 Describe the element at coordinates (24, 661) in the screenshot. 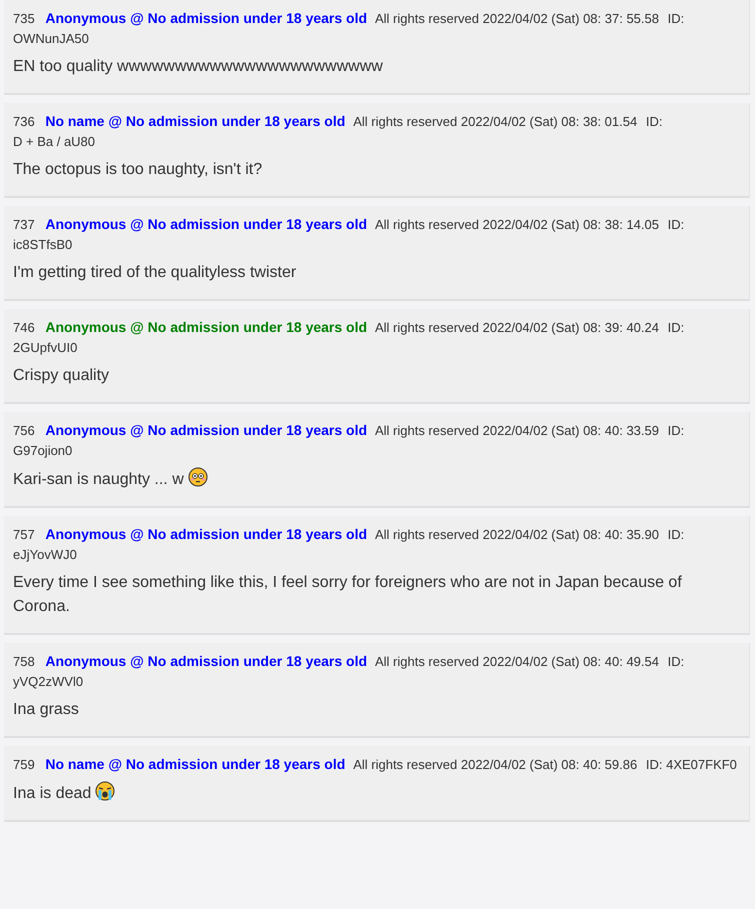

I see `post-number: 758` at that location.